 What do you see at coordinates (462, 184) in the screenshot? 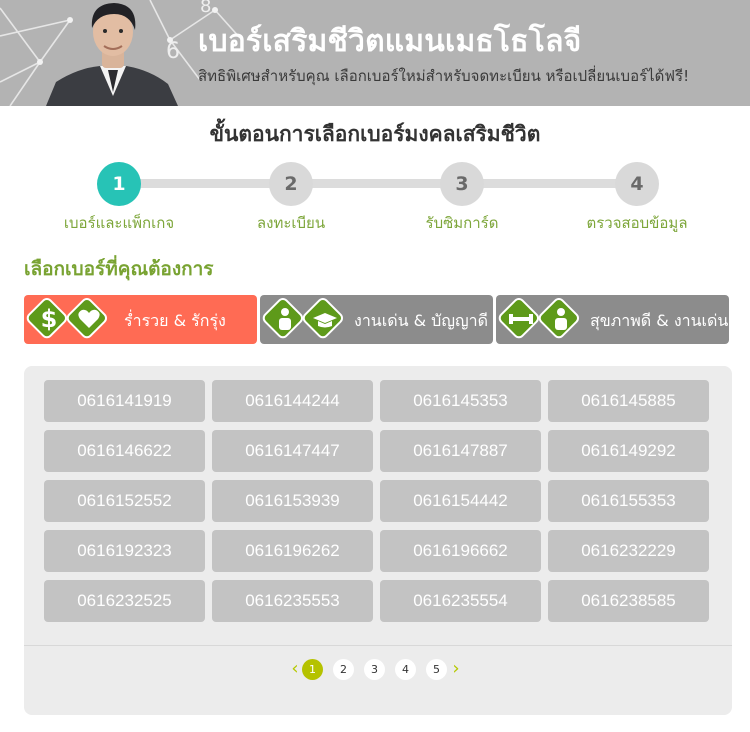
I see `step-3-circle: 3` at bounding box center [462, 184].